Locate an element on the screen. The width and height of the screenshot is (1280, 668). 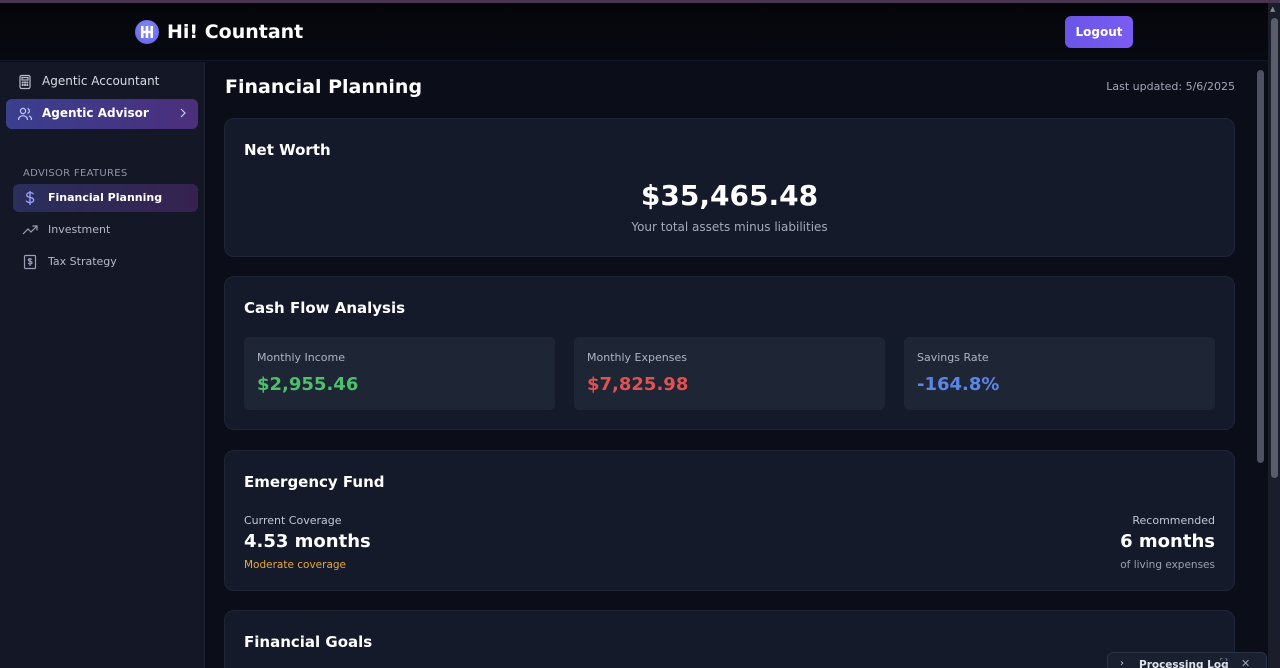
sidebar-item-label: Agentic Accountant is located at coordinates (101, 81).